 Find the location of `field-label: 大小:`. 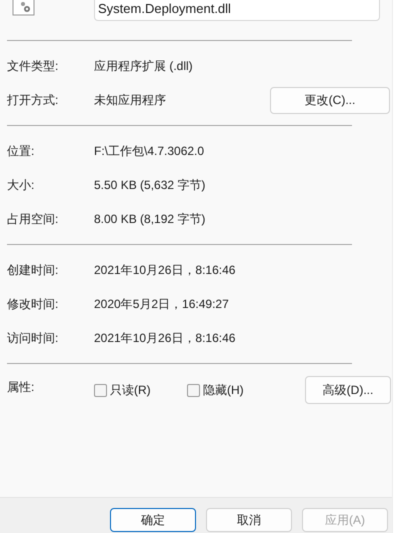

field-label: 大小: is located at coordinates (21, 185).